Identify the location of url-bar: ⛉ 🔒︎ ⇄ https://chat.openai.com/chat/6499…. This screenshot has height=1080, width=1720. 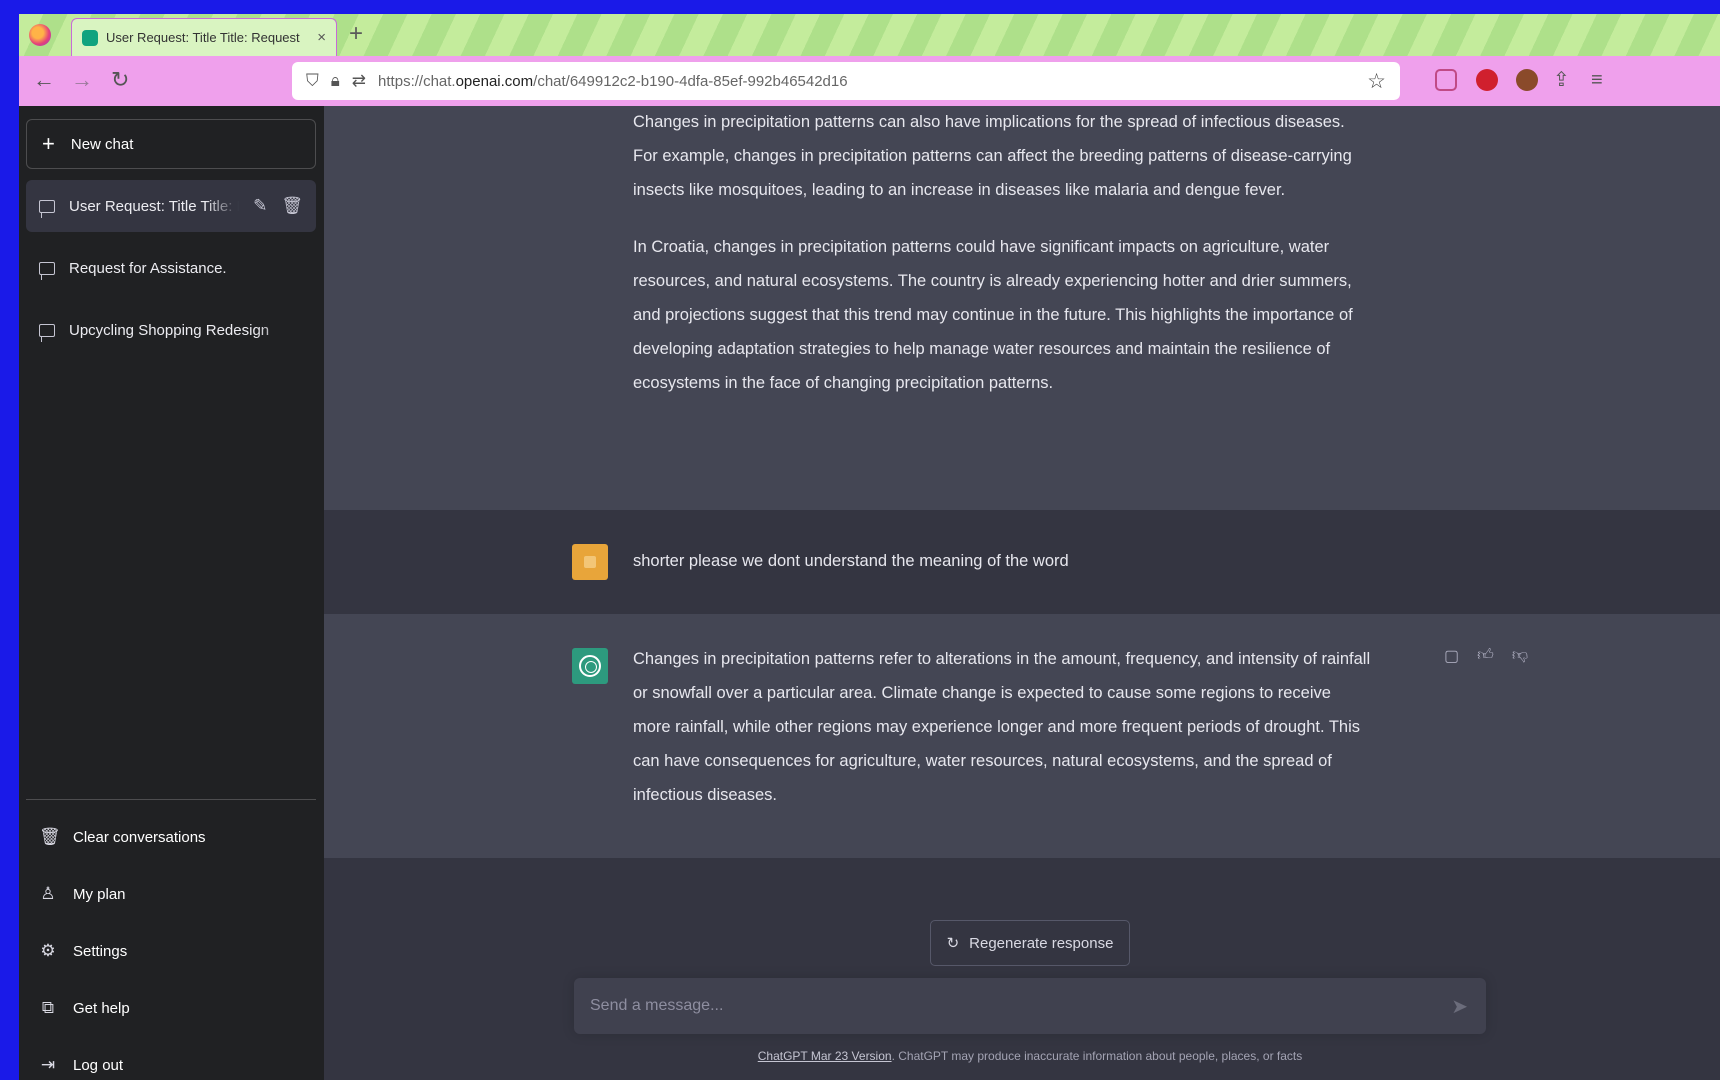
(846, 81).